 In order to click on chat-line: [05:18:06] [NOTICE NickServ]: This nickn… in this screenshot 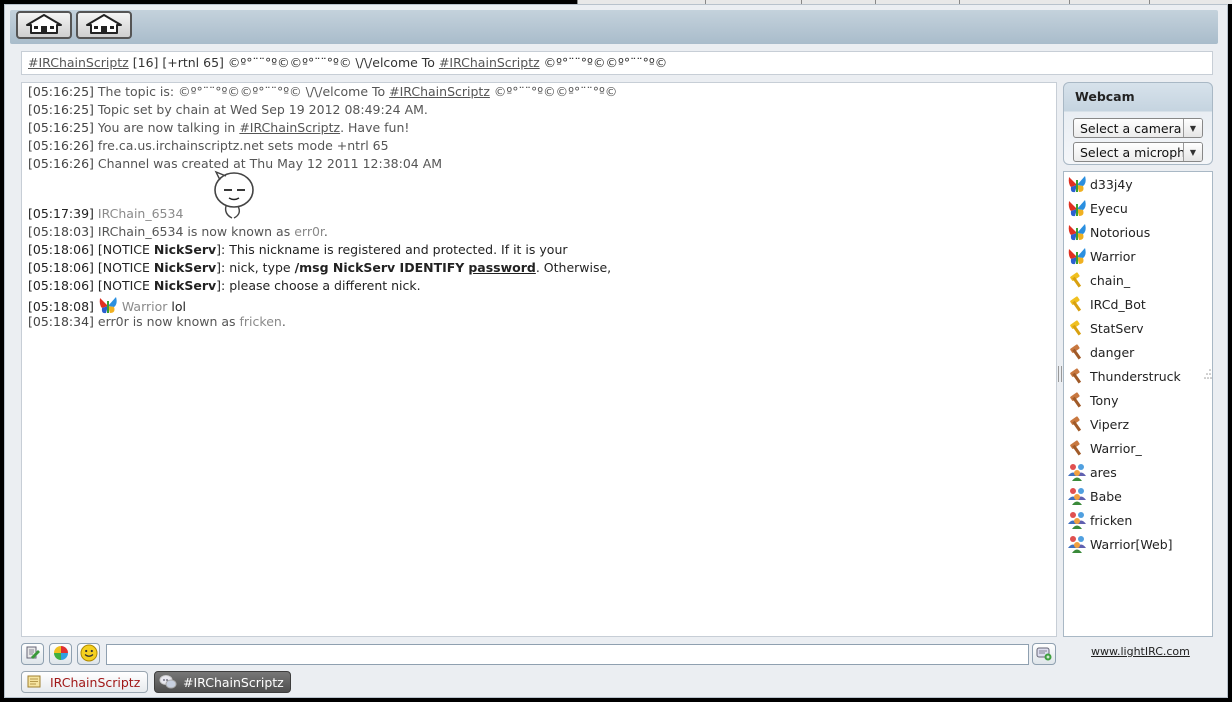, I will do `click(298, 250)`.